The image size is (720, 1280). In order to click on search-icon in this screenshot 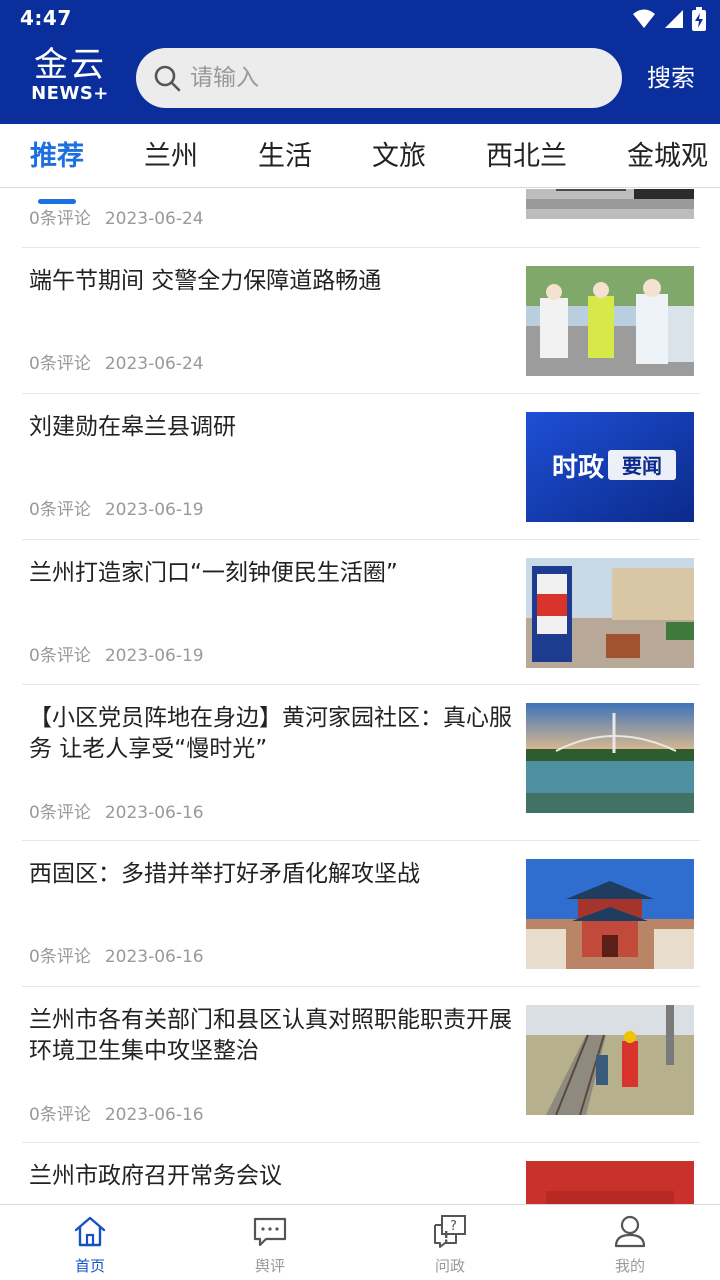, I will do `click(167, 78)`.